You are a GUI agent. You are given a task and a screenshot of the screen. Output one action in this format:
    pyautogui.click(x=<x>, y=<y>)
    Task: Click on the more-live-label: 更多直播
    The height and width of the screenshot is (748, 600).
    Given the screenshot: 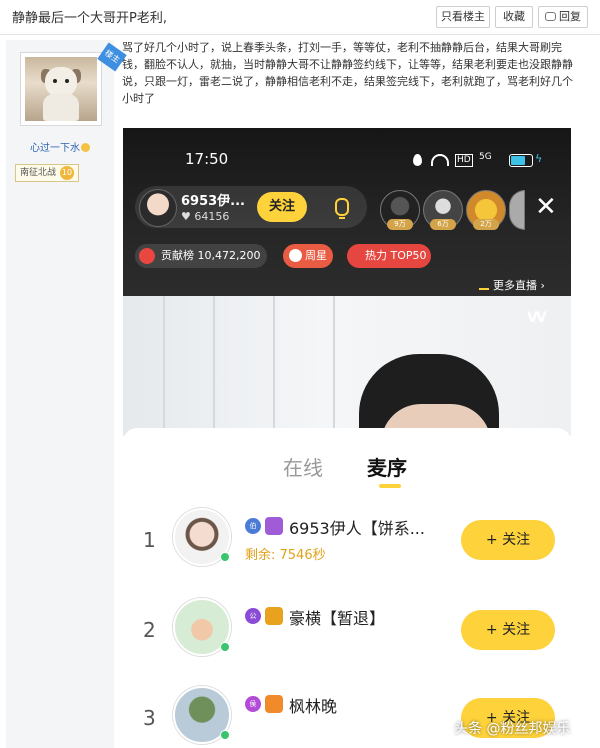 What is the action you would take?
    pyautogui.click(x=515, y=285)
    